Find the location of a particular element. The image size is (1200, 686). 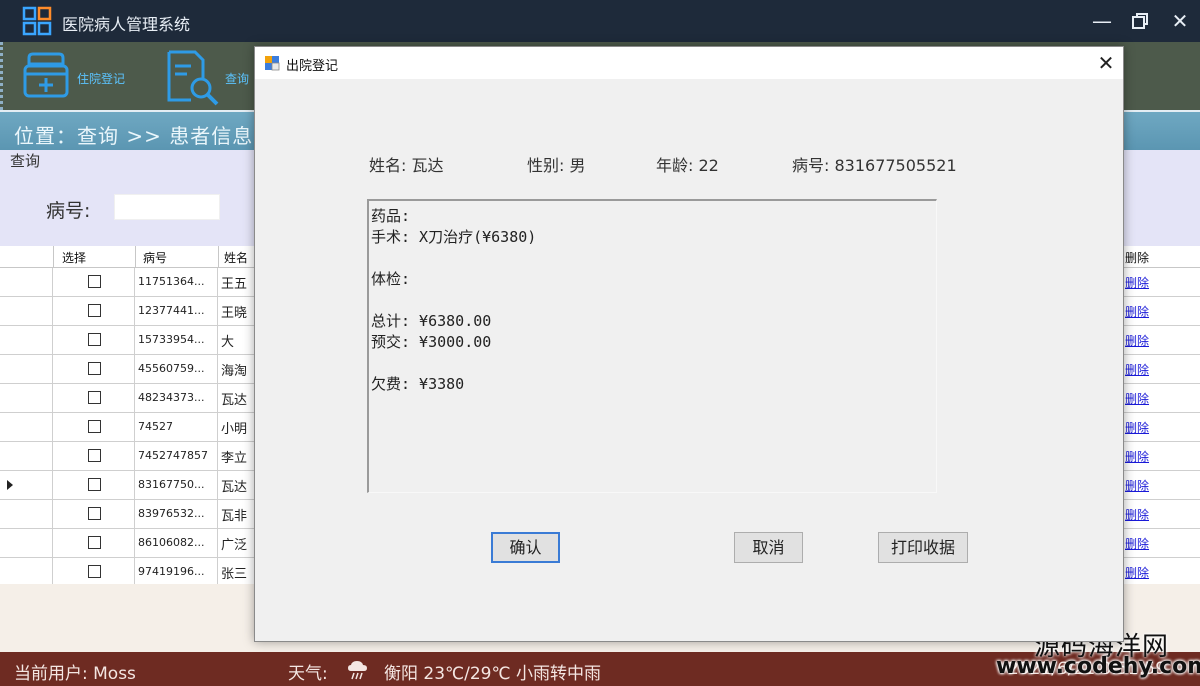

close-icon: ✕ is located at coordinates (1180, 21).